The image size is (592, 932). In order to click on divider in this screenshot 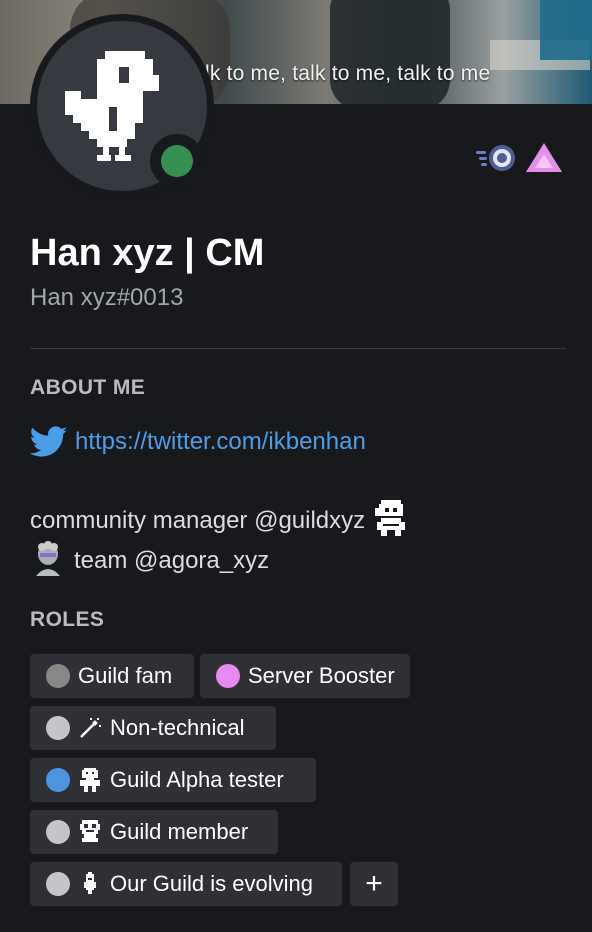, I will do `click(298, 348)`.